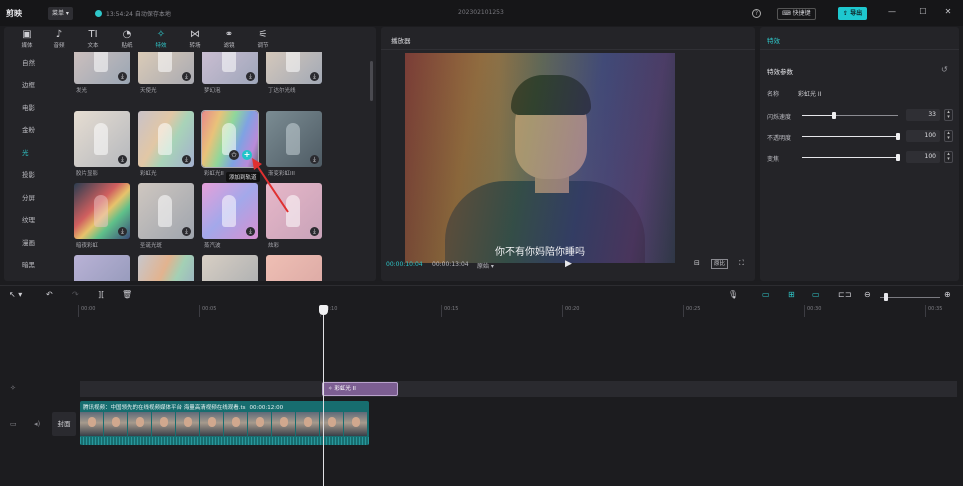 Image resolution: width=963 pixels, height=486 pixels. Describe the element at coordinates (540, 158) in the screenshot. I see `video-preview: 你不有你妈陪你睡吗` at that location.